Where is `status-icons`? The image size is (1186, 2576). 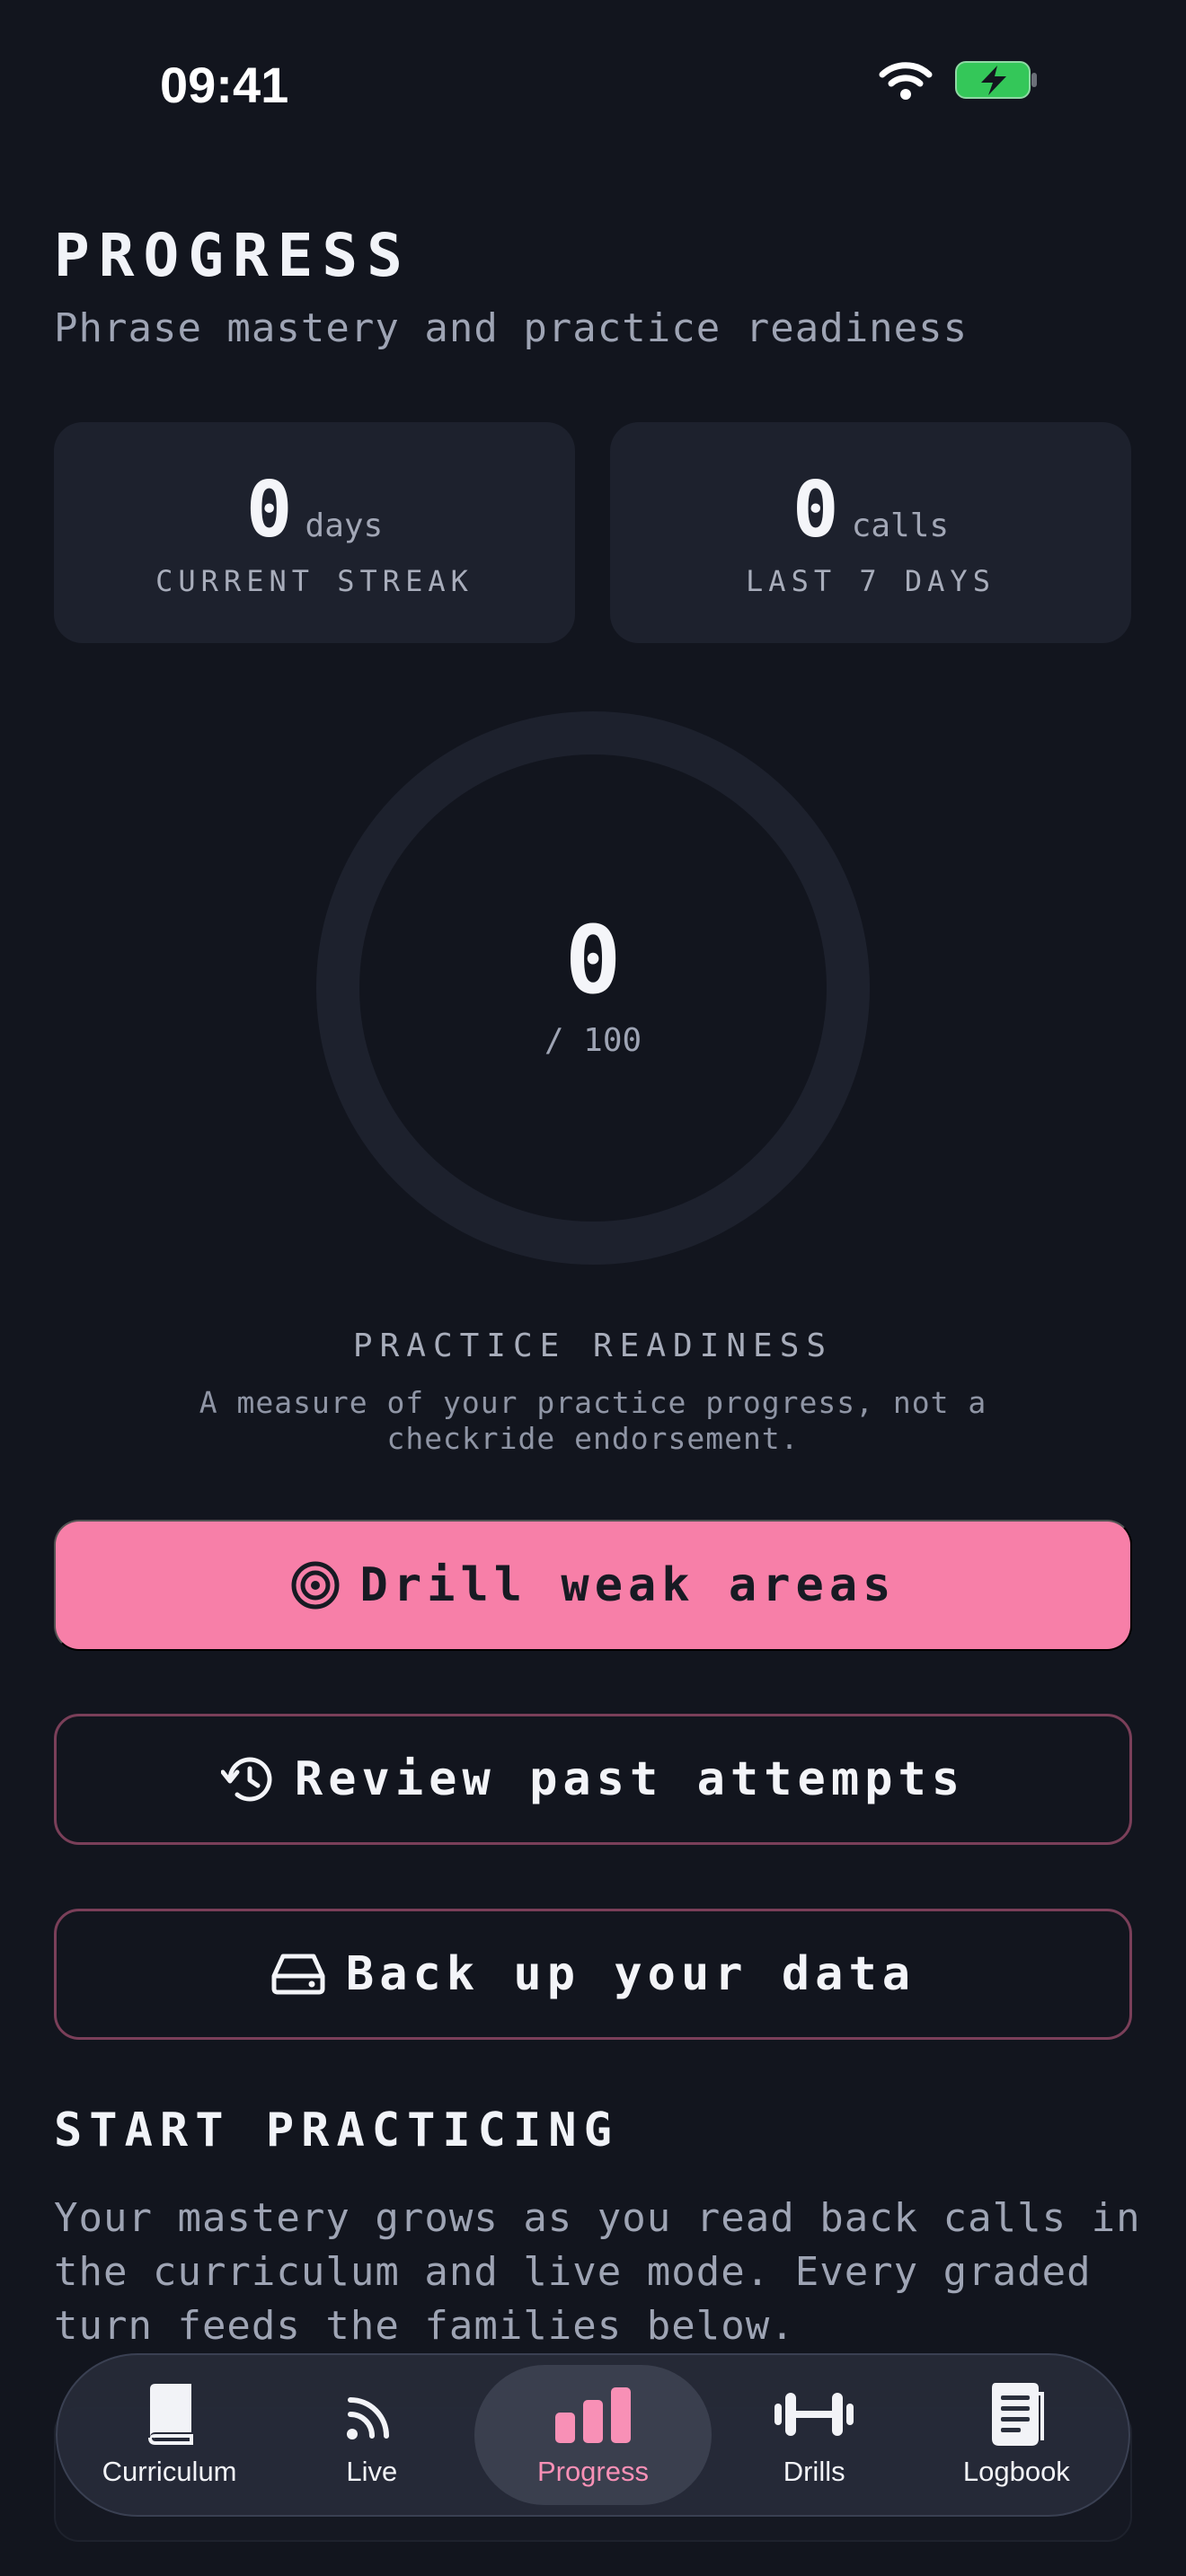
status-icons is located at coordinates (959, 81).